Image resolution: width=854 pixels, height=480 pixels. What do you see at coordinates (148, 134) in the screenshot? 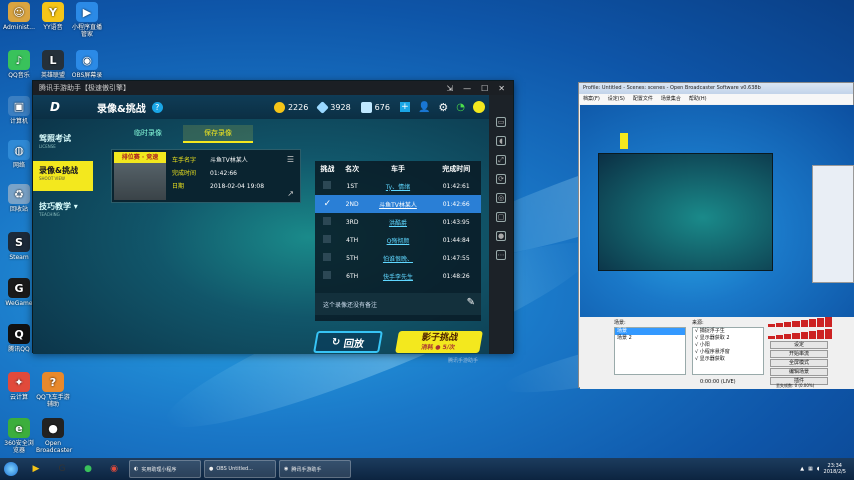
I see `tab-temp-video: 临时录像` at bounding box center [148, 134].